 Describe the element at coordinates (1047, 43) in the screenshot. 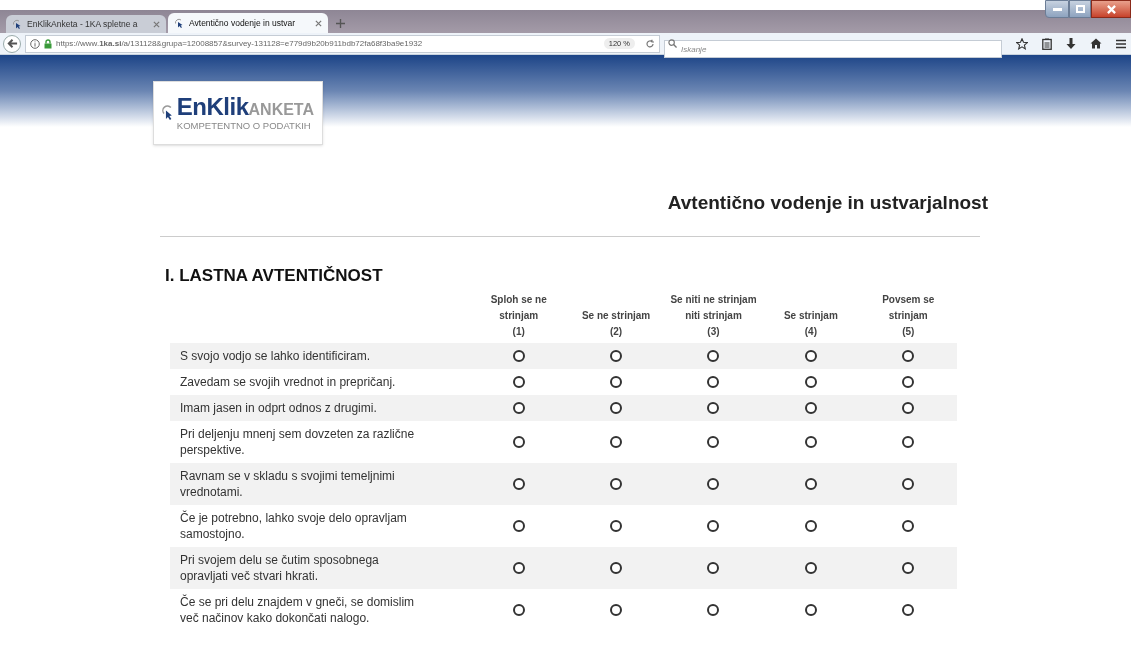

I see `clipboard-icon` at that location.